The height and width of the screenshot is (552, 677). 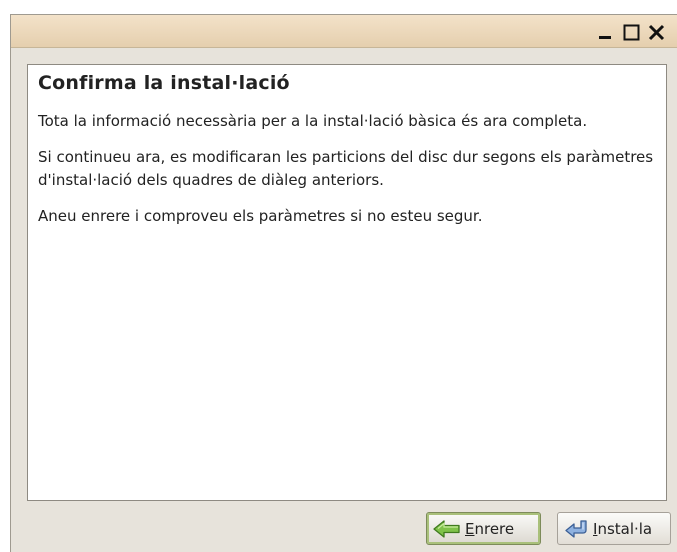 What do you see at coordinates (447, 529) in the screenshot?
I see `back-arrow-icon` at bounding box center [447, 529].